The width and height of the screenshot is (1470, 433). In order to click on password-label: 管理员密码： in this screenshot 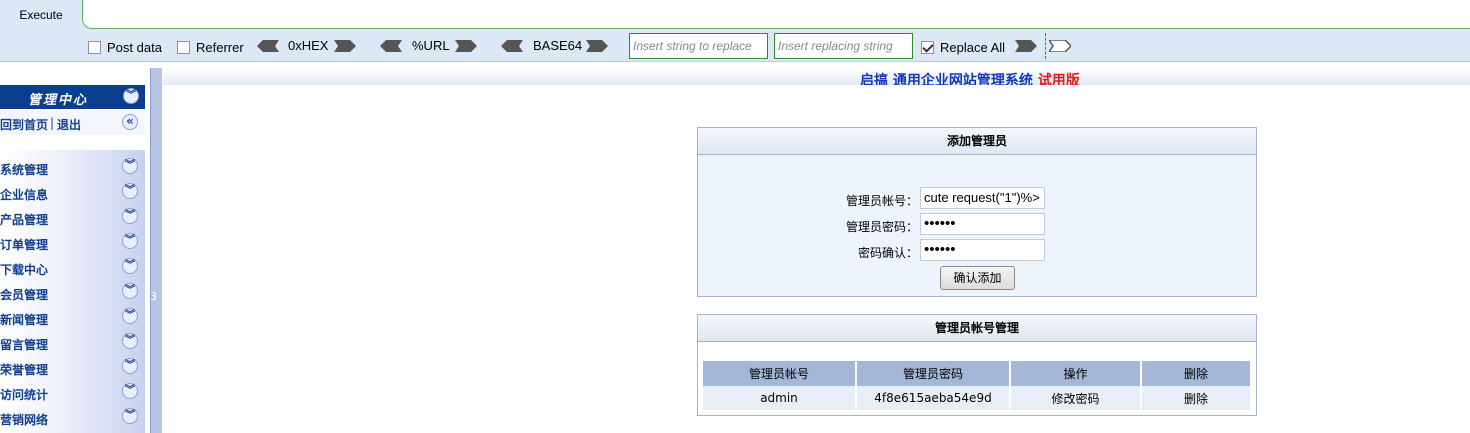, I will do `click(881, 227)`.